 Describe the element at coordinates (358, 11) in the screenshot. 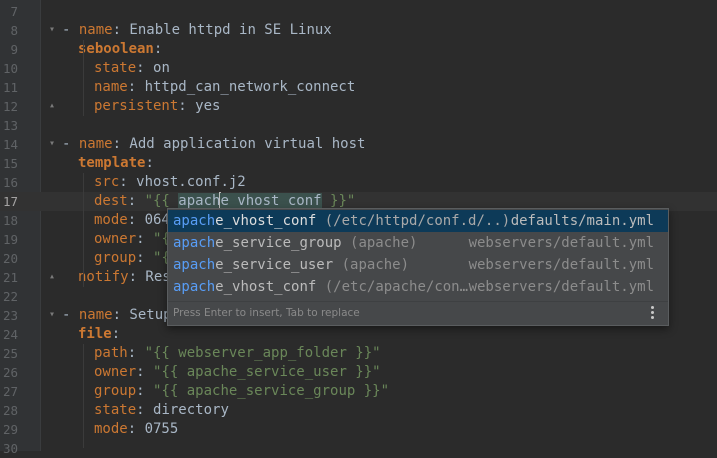

I see `code-line: 7` at that location.